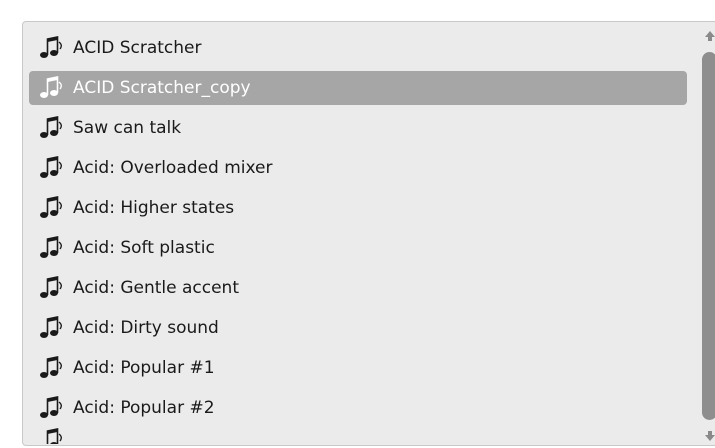 This screenshot has width=715, height=448. What do you see at coordinates (358, 48) in the screenshot?
I see `preset-list-item: ACID Scratcher` at bounding box center [358, 48].